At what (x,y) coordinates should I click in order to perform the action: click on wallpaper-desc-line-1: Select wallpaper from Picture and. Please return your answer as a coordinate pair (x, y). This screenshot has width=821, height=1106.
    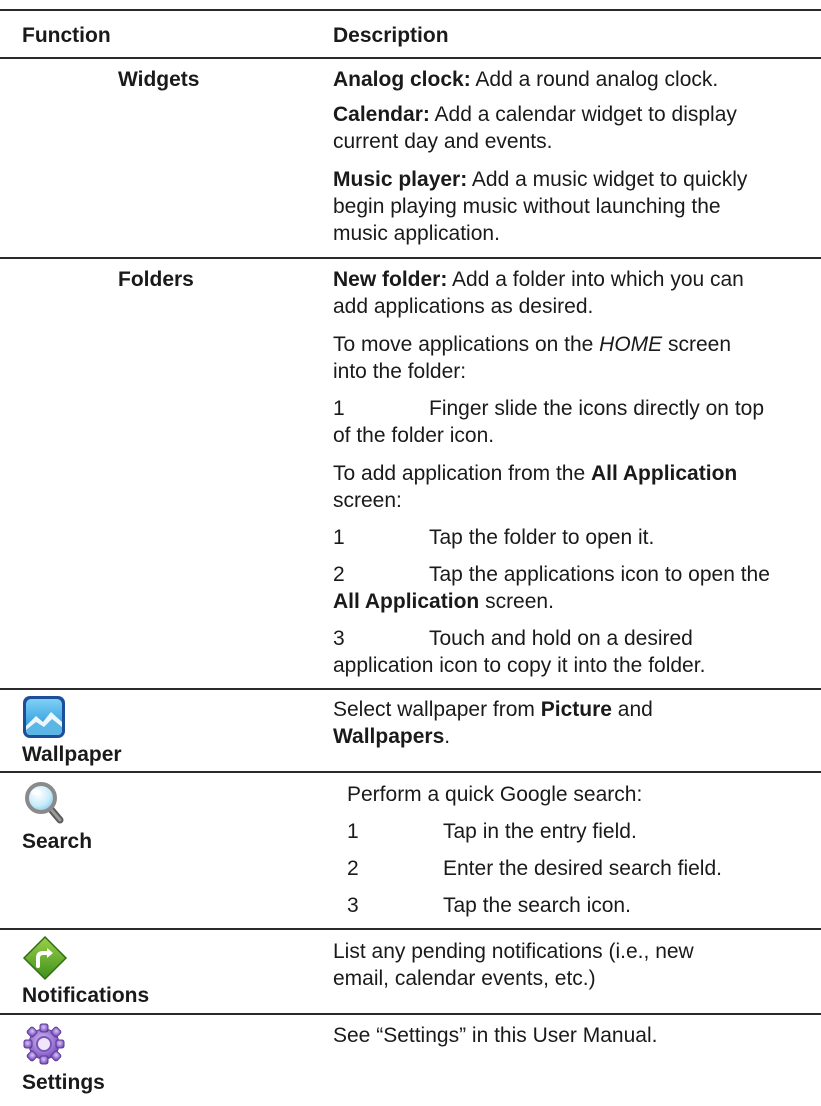
    Looking at the image, I should click on (493, 709).